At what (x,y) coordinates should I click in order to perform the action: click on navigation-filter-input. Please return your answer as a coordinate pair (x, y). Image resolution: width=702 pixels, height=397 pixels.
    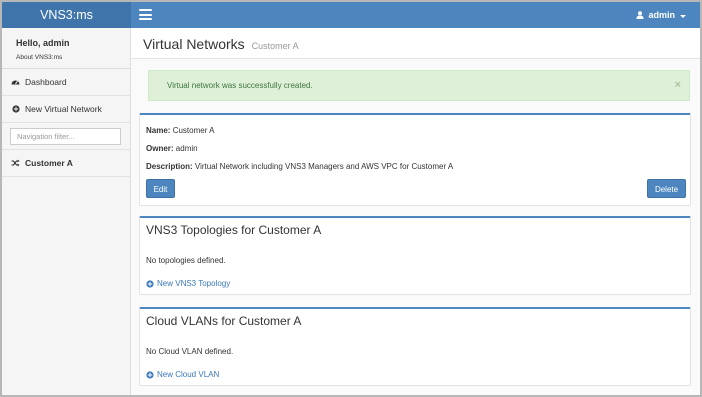
    Looking at the image, I should click on (65, 136).